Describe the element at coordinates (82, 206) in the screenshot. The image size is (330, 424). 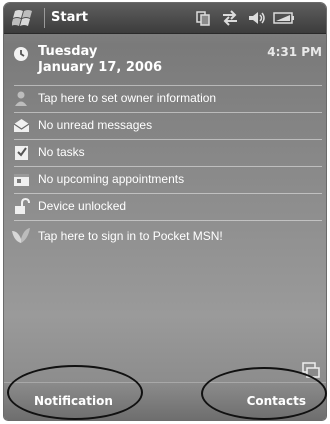
I see `device-lock-label: Device unlocked` at that location.